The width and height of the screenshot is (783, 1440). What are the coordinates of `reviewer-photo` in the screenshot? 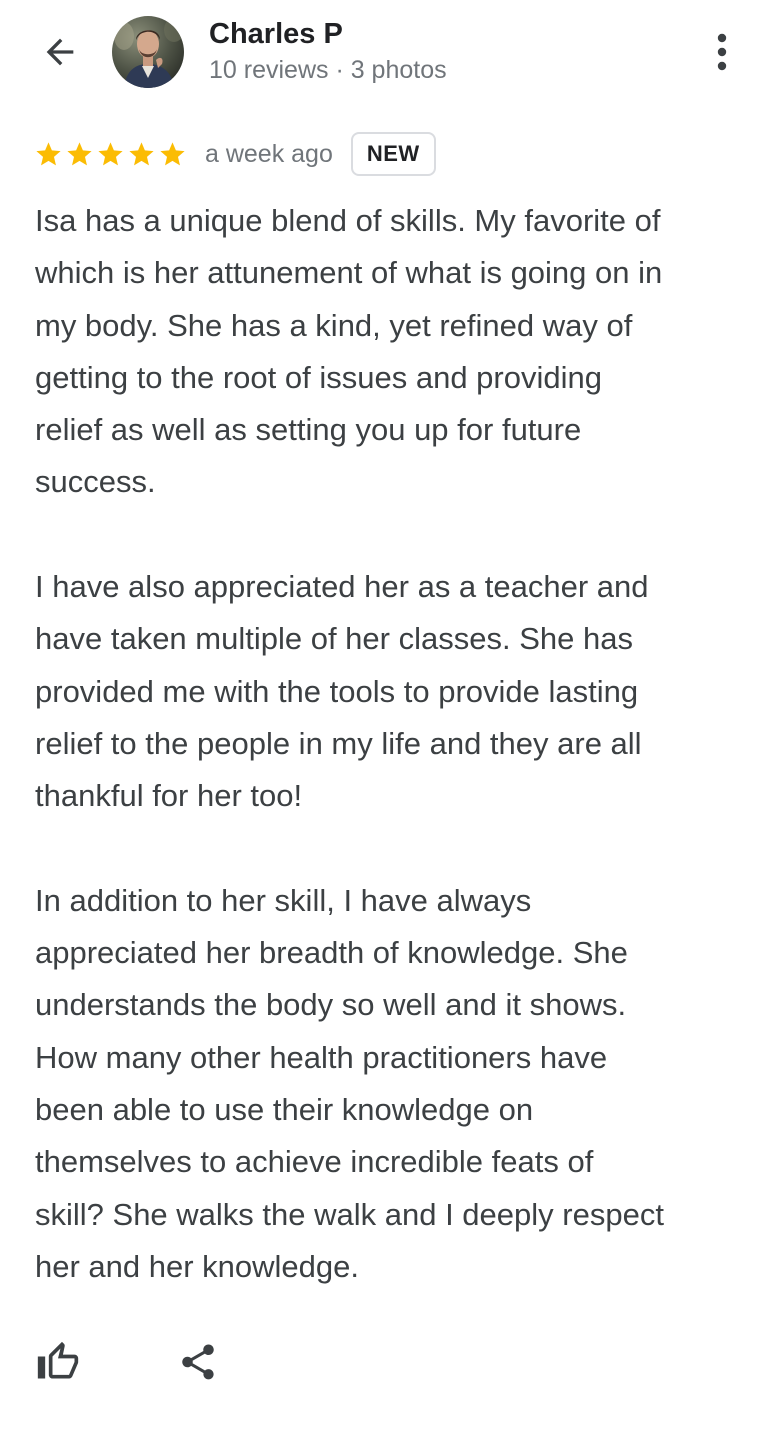 It's located at (148, 52).